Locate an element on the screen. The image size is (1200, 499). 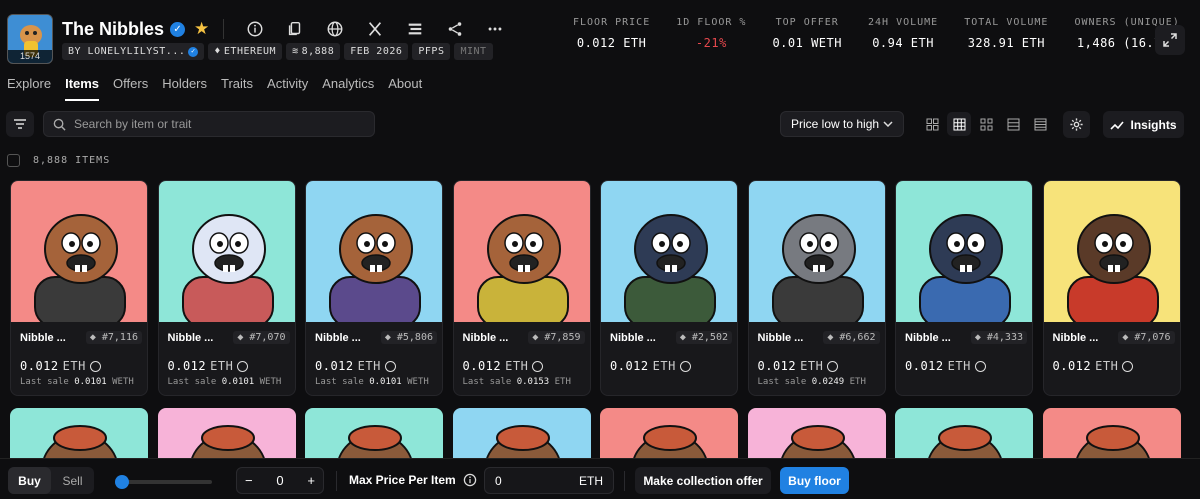
sort-dropdown: Price low to high is located at coordinates (842, 124).